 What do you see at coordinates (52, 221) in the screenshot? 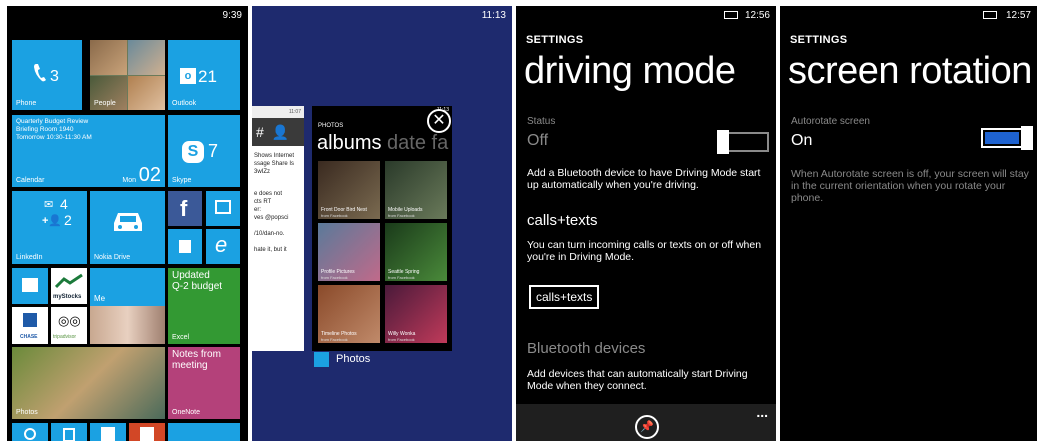
I see `add-person-icon: +👤` at bounding box center [52, 221].